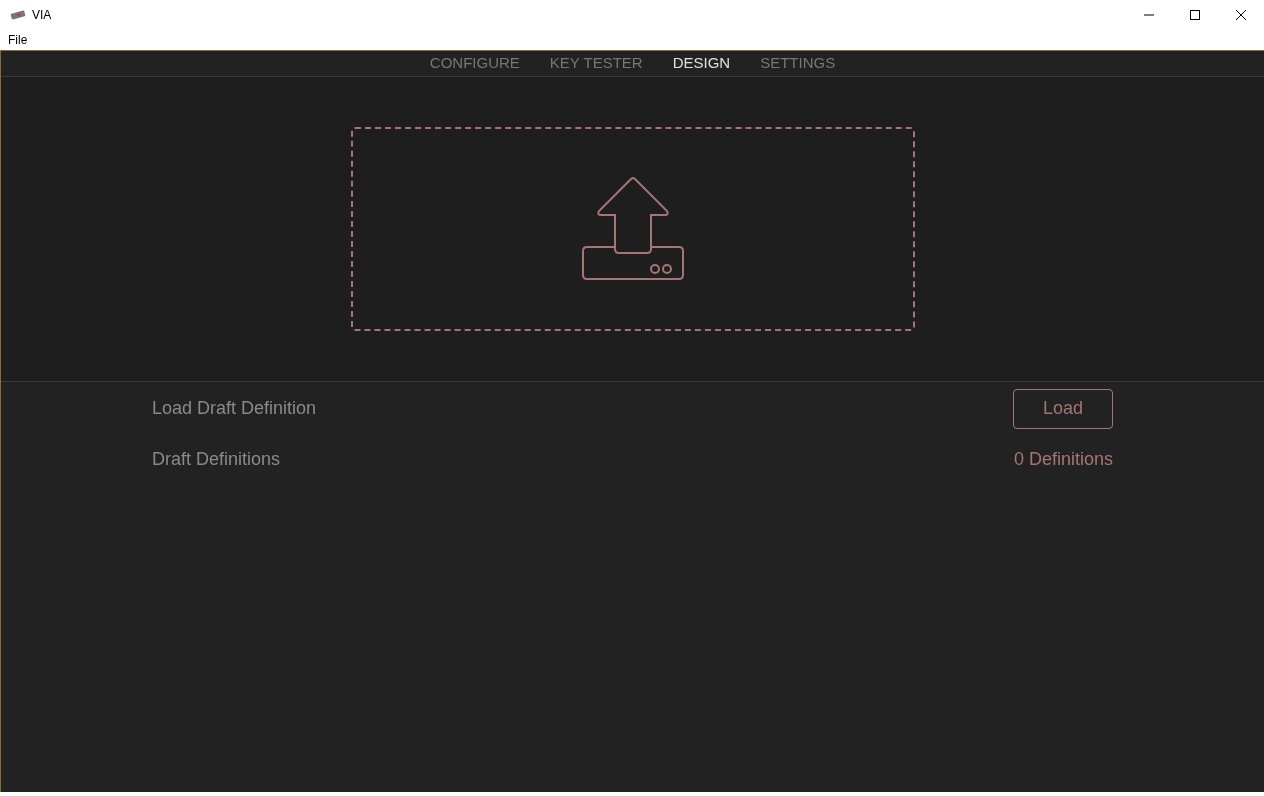 The image size is (1264, 796). I want to click on nav-tab: CONFIGURE, so click(474, 63).